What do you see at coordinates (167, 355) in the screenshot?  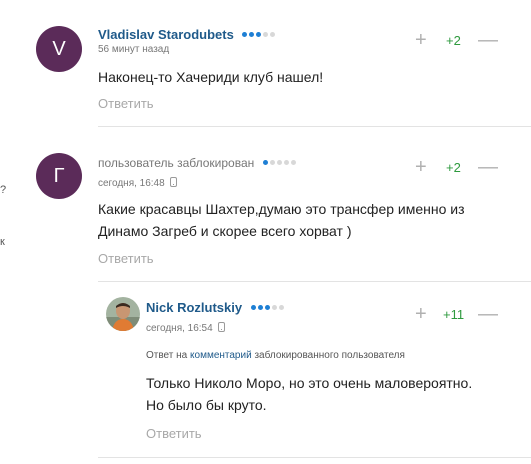 I see `reply-to-prefix: Ответ на` at bounding box center [167, 355].